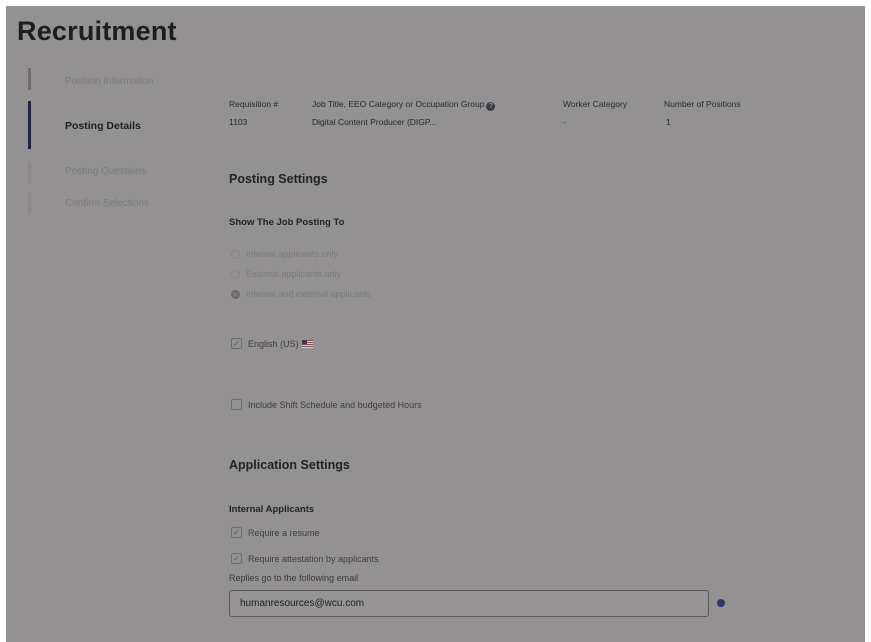 This screenshot has width=871, height=642. What do you see at coordinates (235, 294) in the screenshot?
I see `radio-button-selected` at bounding box center [235, 294].